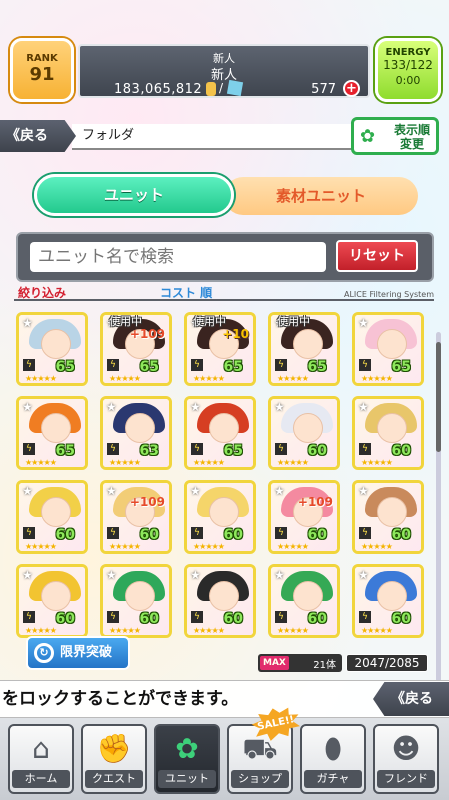 This screenshot has width=449, height=800. What do you see at coordinates (38, 136) in the screenshot?
I see `back-button-top: 《戻る` at bounding box center [38, 136].